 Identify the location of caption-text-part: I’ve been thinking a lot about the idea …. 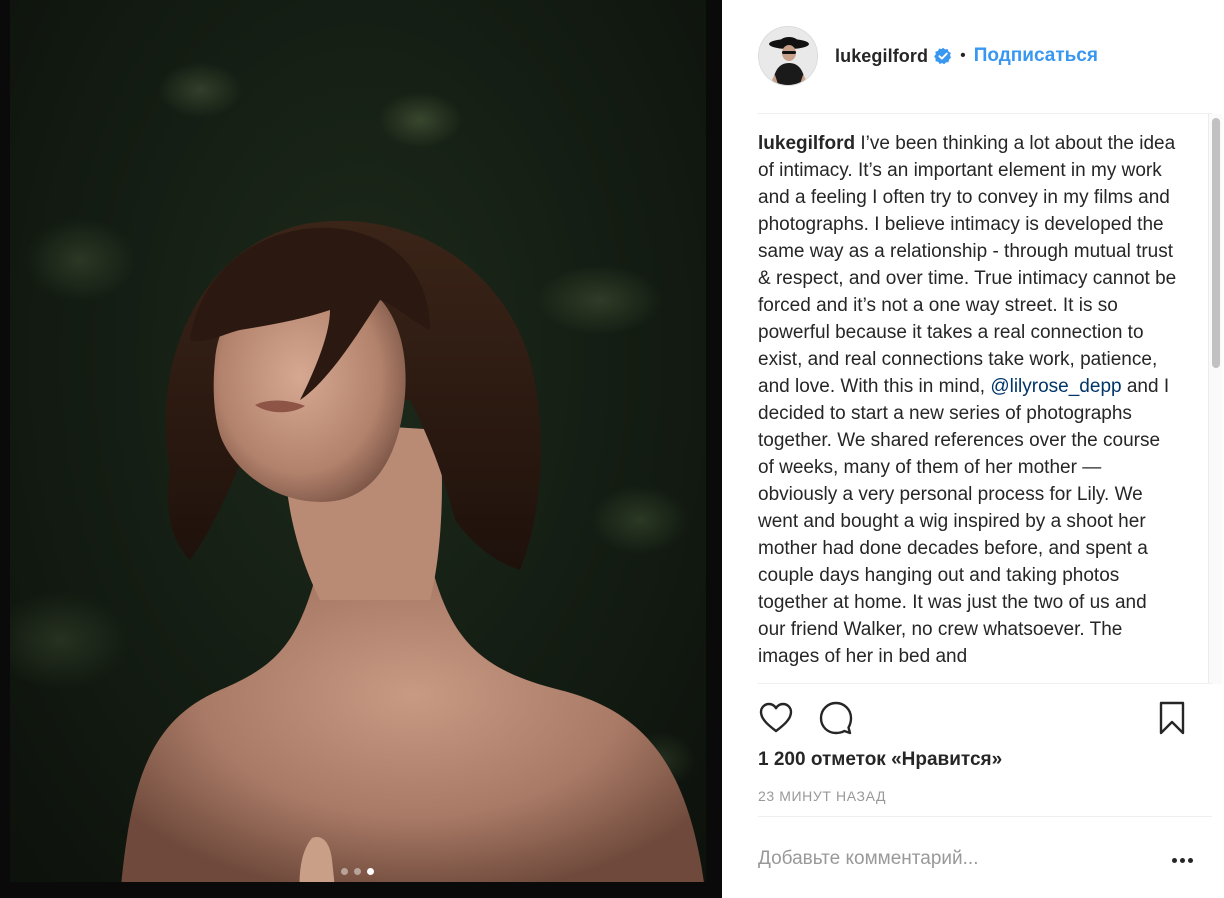
(967, 265).